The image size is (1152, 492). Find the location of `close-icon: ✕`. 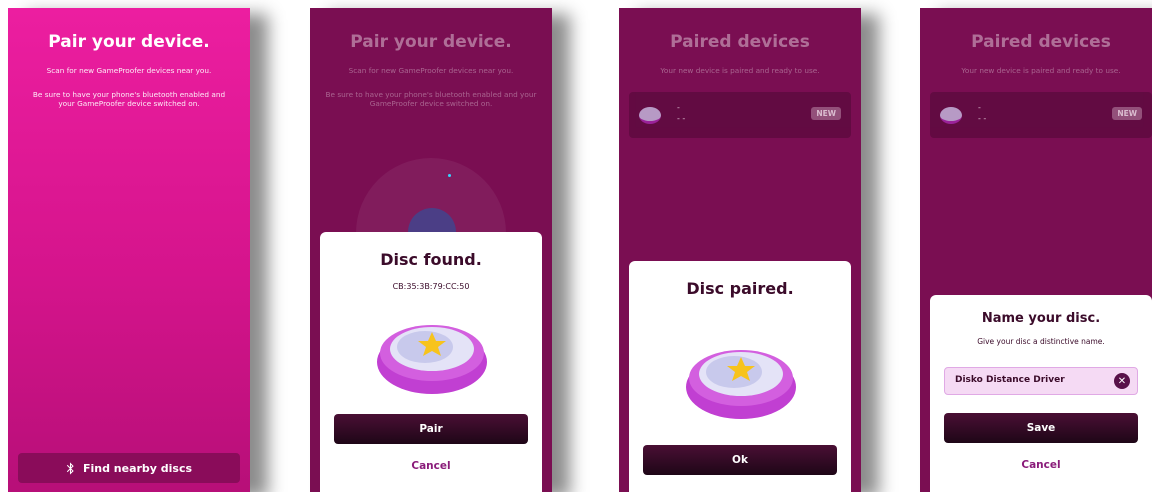

close-icon: ✕ is located at coordinates (1122, 381).